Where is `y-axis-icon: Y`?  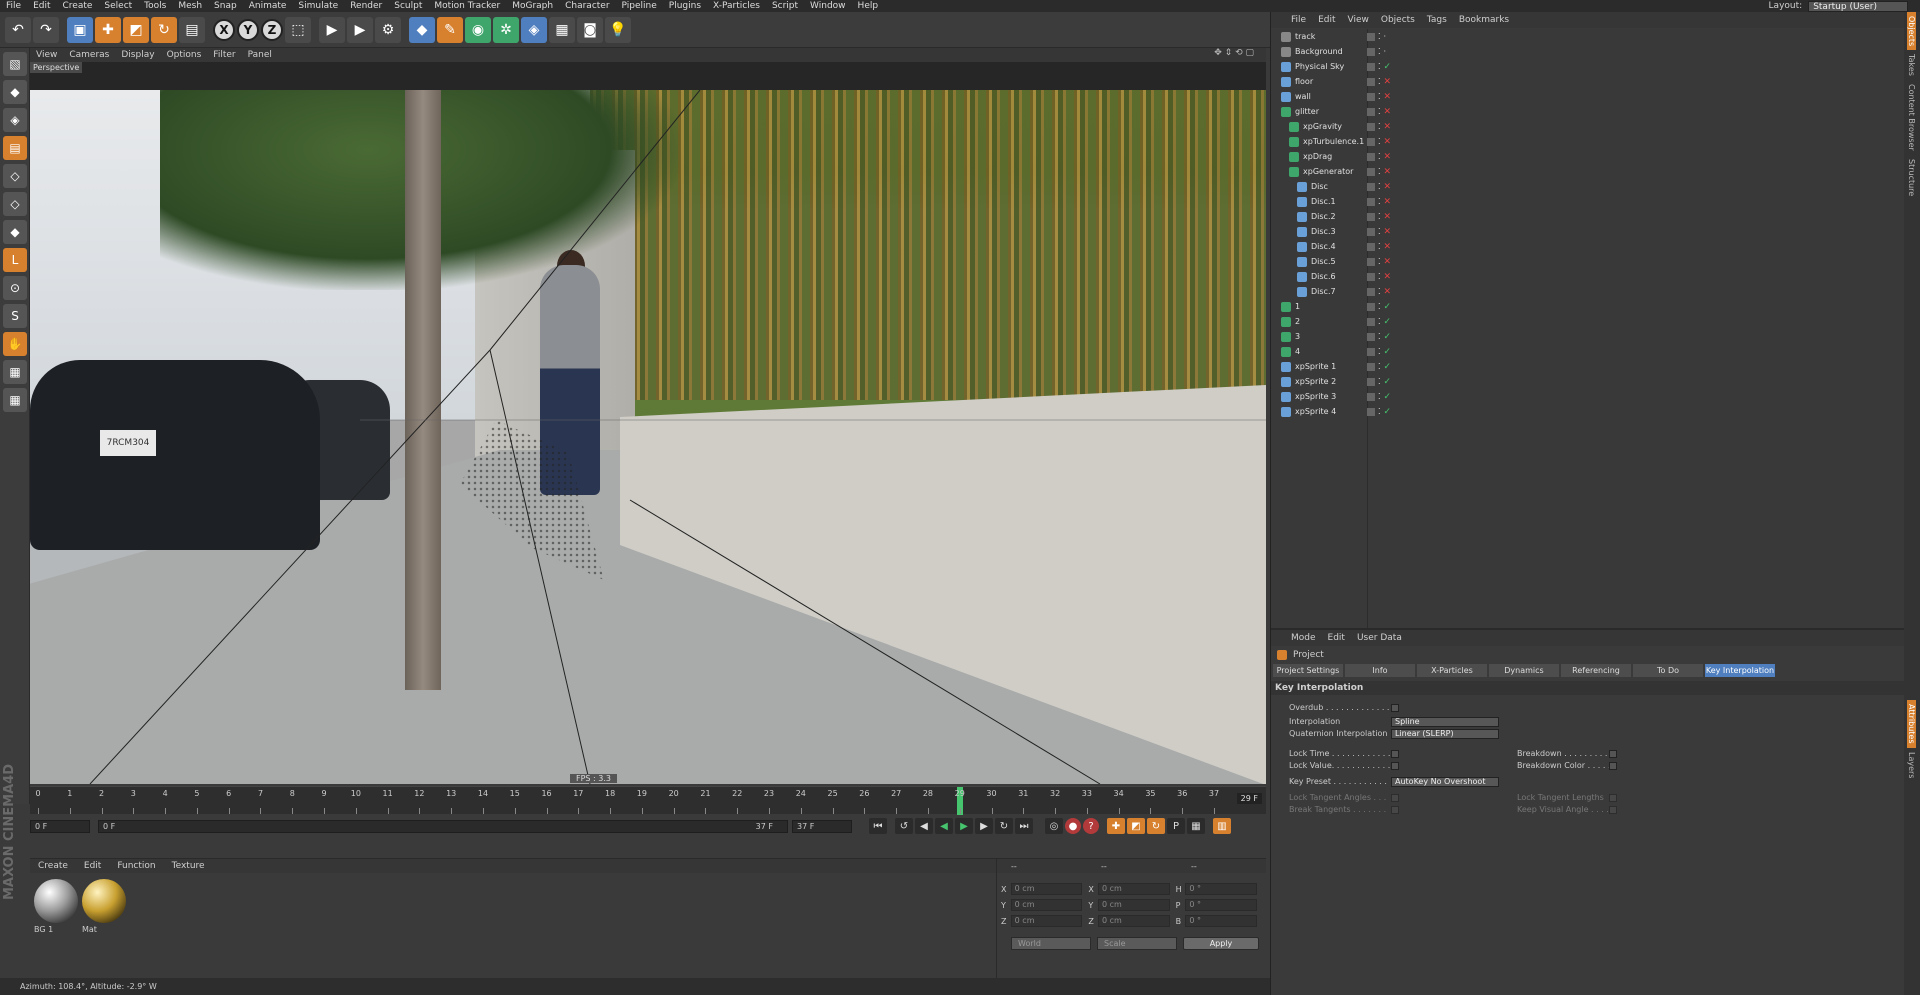
y-axis-icon: Y is located at coordinates (248, 29).